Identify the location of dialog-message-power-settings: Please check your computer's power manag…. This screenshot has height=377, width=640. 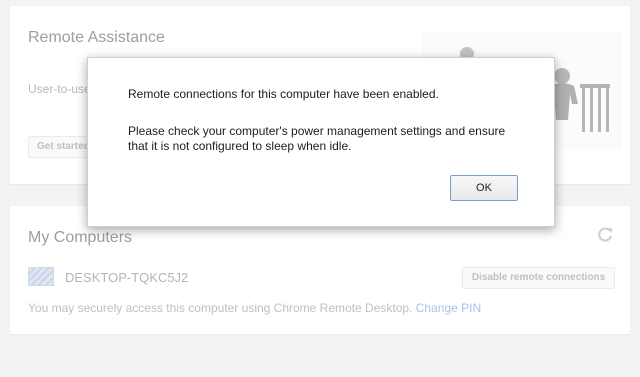
(317, 138).